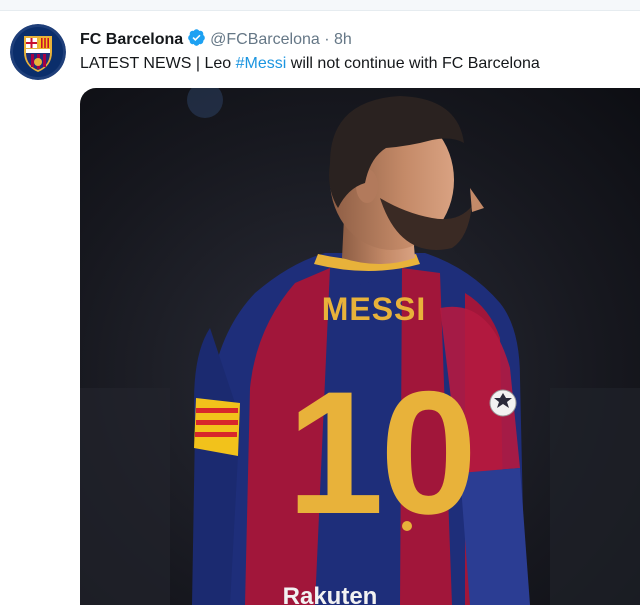 The width and height of the screenshot is (640, 605). I want to click on jersey-name: MESSI, so click(374, 309).